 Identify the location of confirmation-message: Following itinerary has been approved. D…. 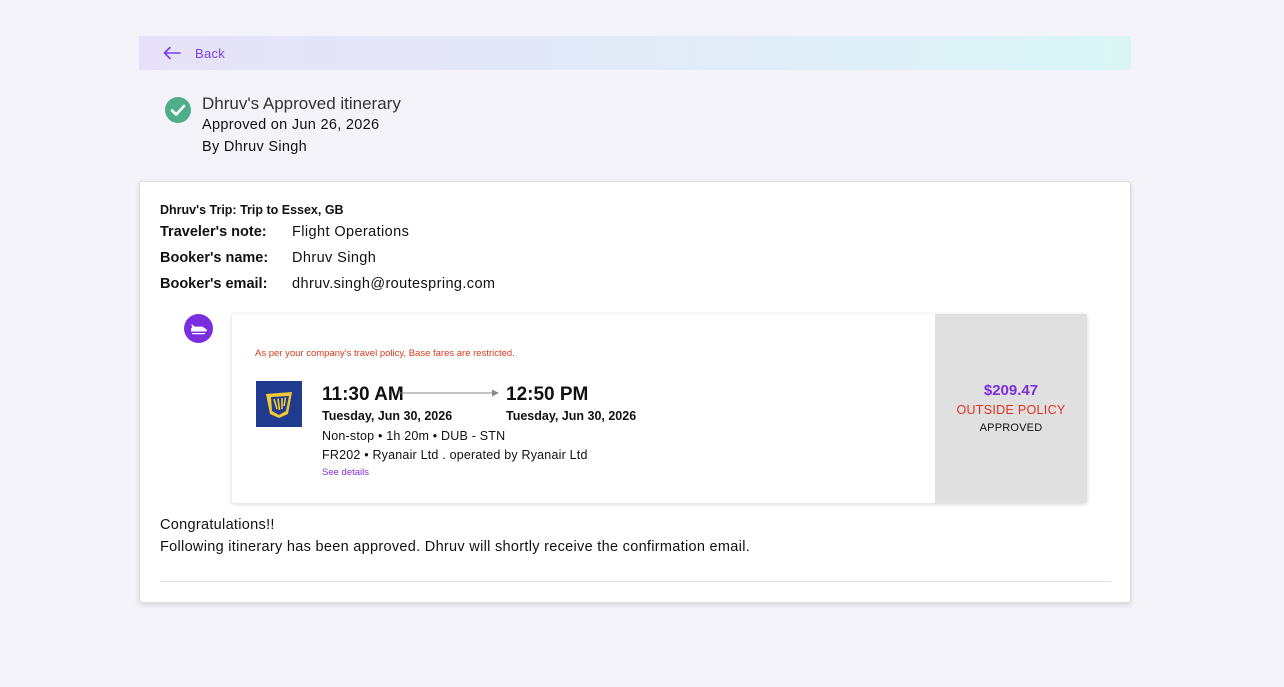
(455, 547).